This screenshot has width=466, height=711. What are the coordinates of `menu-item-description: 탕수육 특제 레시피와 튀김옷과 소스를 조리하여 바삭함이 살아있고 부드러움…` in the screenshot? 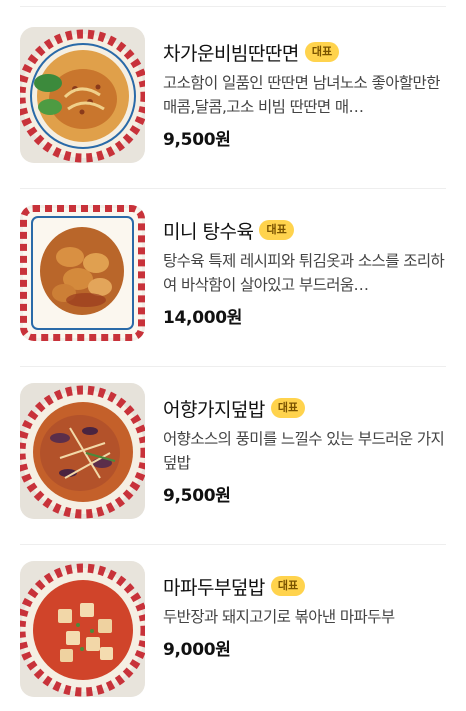 It's located at (304, 273).